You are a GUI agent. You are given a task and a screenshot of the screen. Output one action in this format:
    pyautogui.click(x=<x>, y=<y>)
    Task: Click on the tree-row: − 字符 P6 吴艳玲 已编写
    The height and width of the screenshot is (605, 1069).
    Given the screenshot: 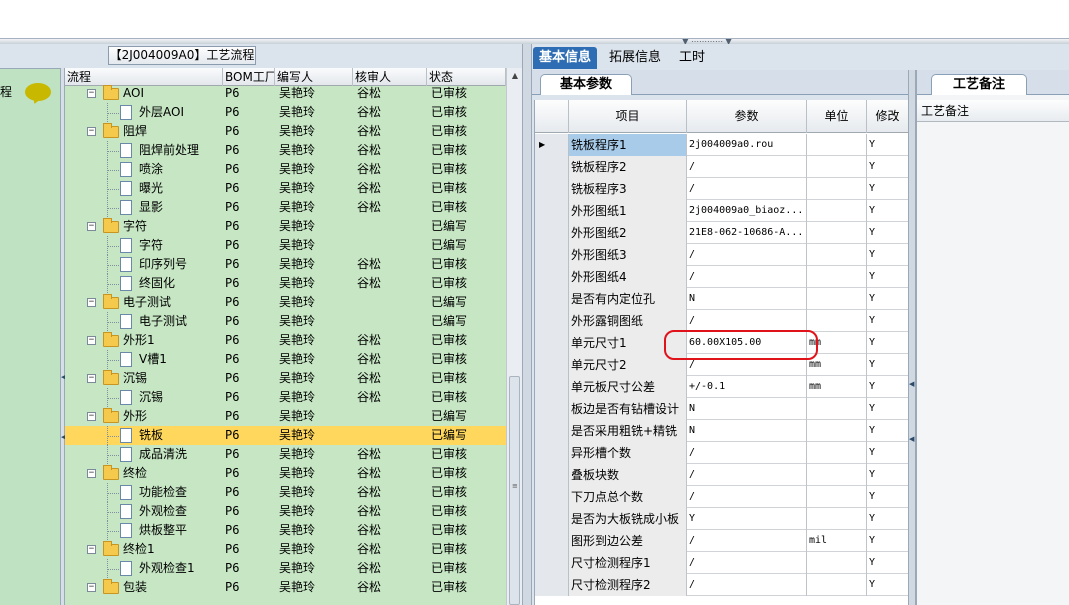 What is the action you would take?
    pyautogui.click(x=285, y=226)
    